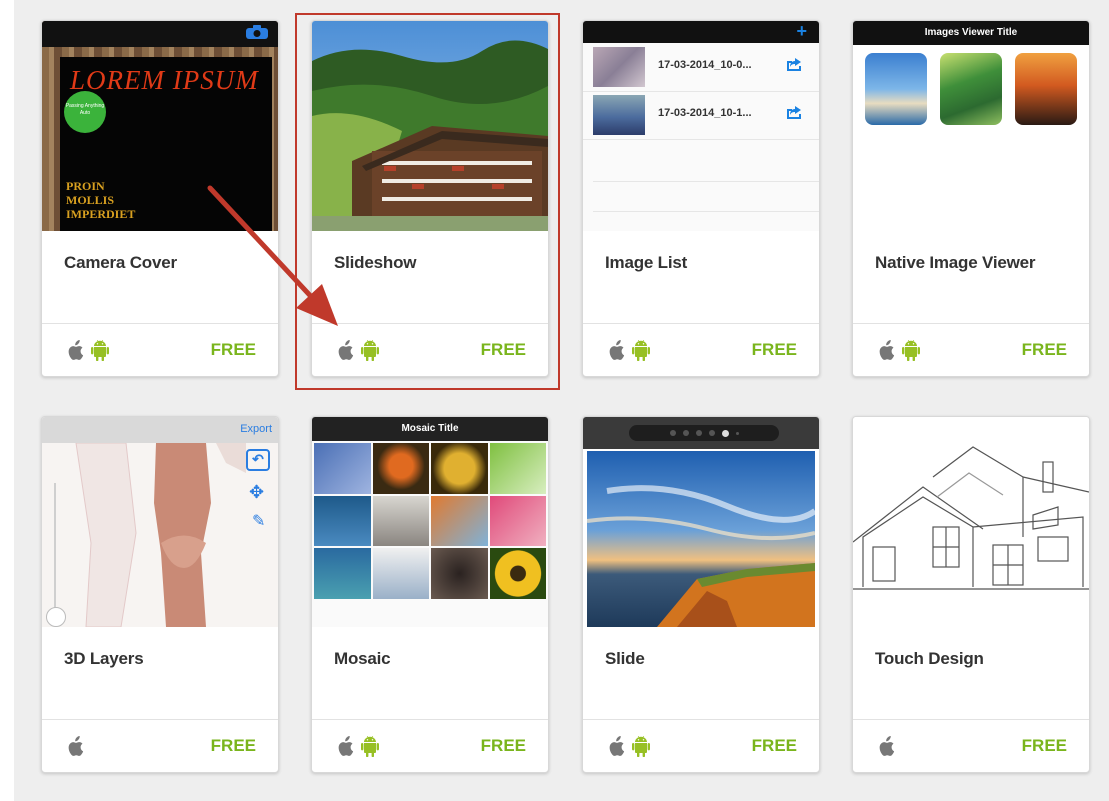 This screenshot has width=1109, height=801. What do you see at coordinates (625, 658) in the screenshot?
I see `card-title: Slide` at bounding box center [625, 658].